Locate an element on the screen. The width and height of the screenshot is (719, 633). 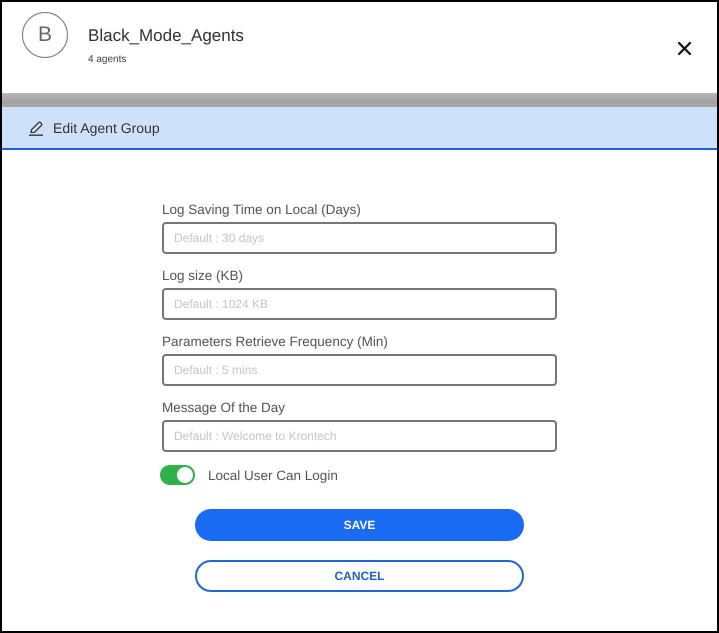
input-field: Default : 1024 KB is located at coordinates (359, 304).